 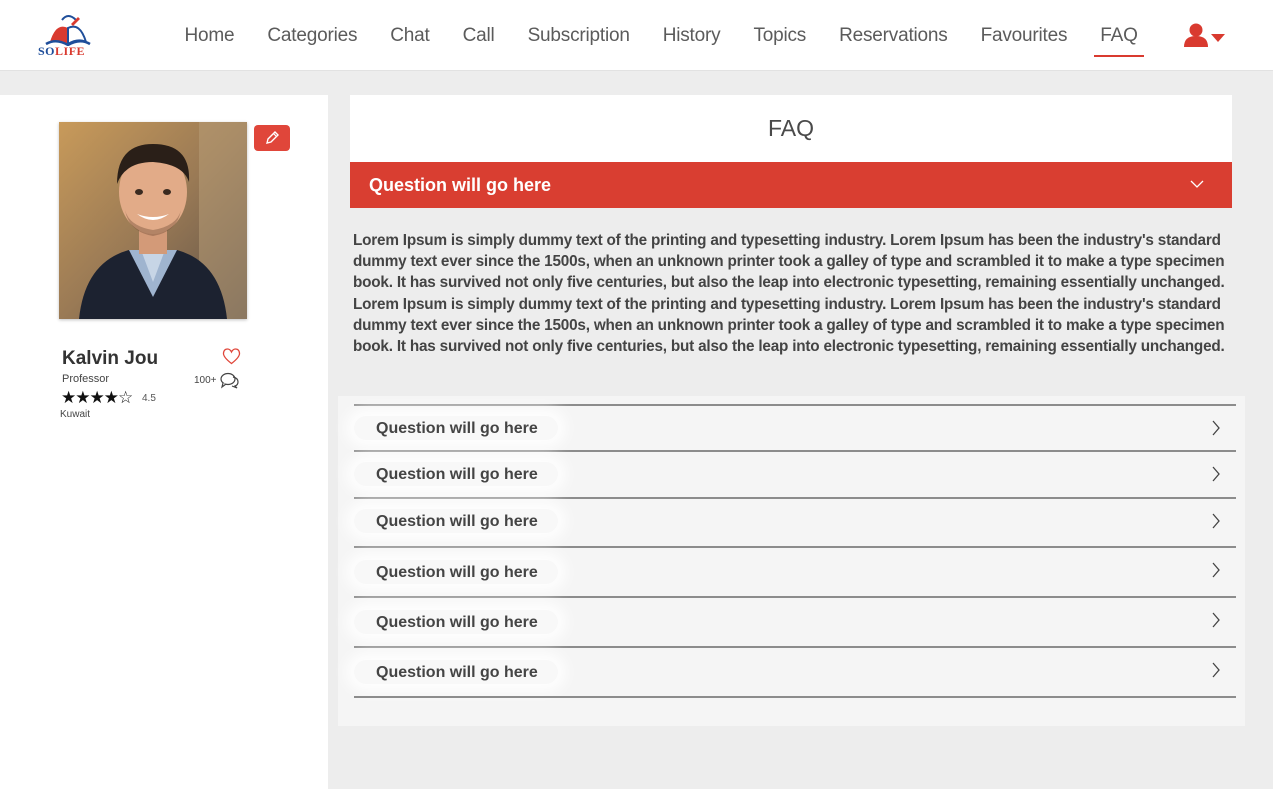 I want to click on pencil-icon, so click(x=272, y=137).